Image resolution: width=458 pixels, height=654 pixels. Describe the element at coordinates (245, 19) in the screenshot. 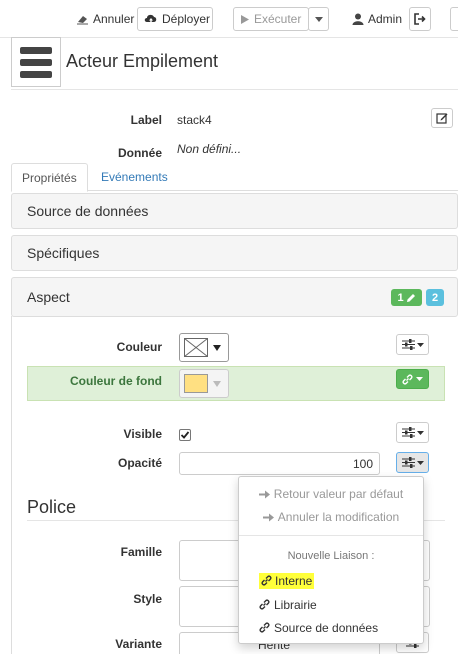

I see `play-icon` at that location.